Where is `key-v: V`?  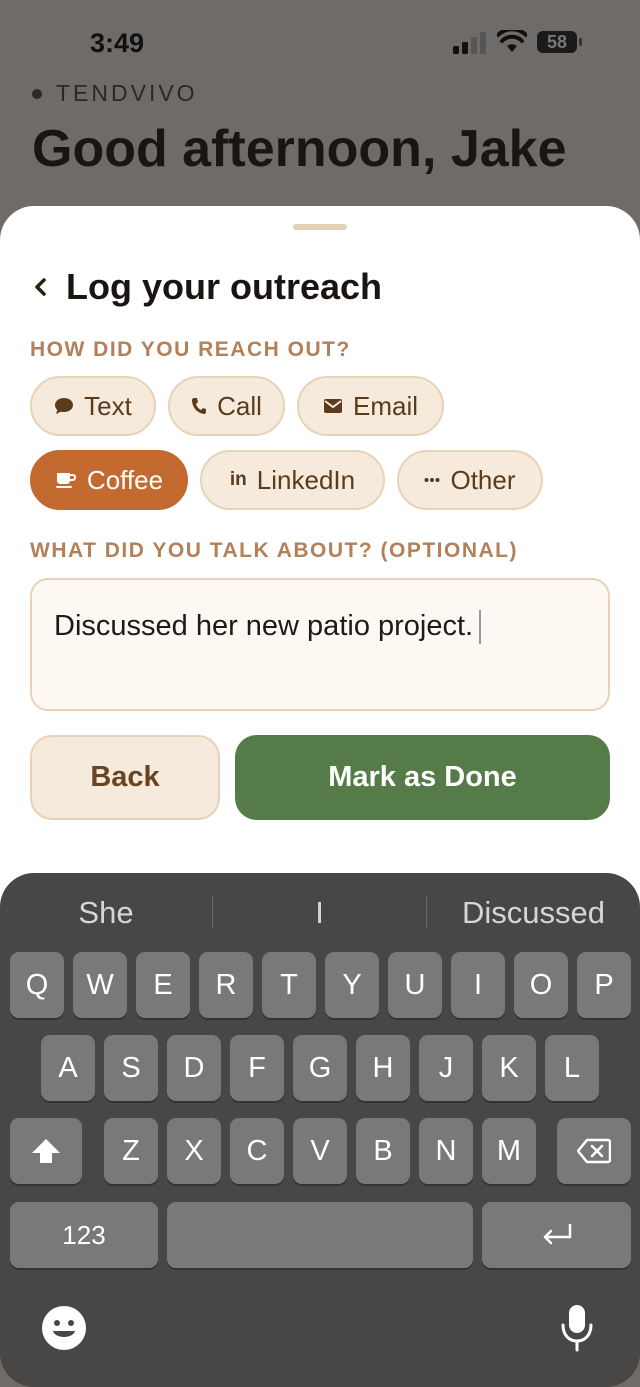
key-v: V is located at coordinates (320, 1151).